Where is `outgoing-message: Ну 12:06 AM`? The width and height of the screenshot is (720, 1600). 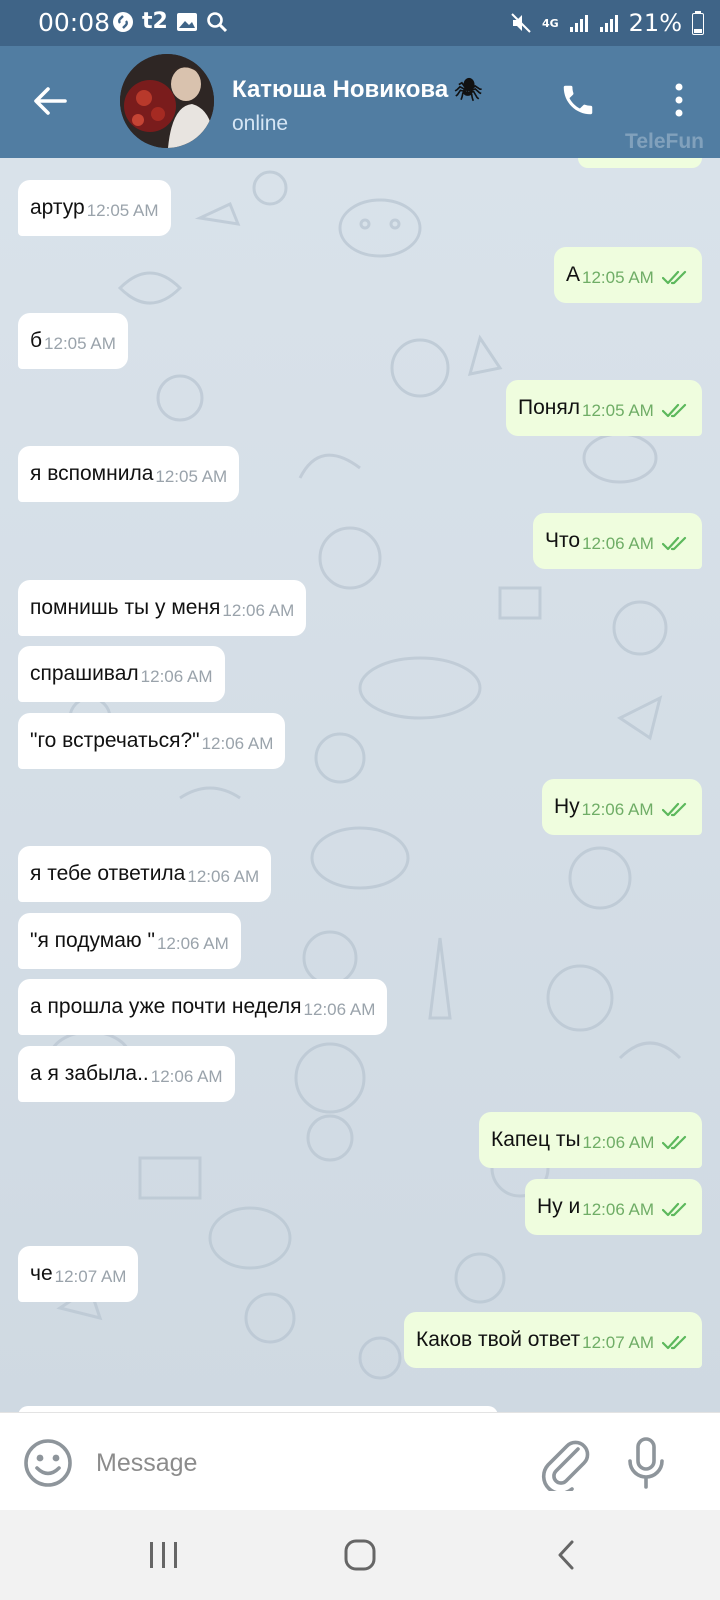 outgoing-message: Ну 12:06 AM is located at coordinates (622, 807).